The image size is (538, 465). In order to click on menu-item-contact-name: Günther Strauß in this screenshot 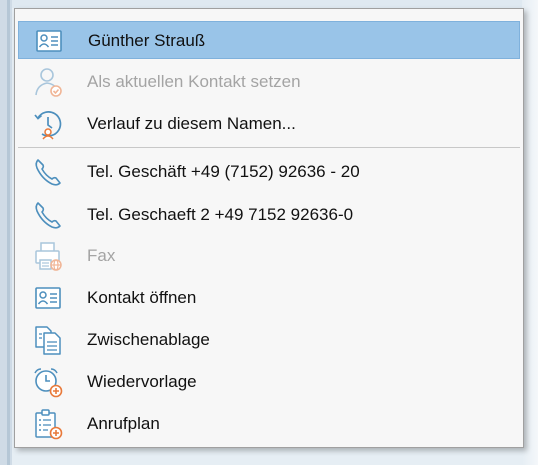, I will do `click(269, 40)`.